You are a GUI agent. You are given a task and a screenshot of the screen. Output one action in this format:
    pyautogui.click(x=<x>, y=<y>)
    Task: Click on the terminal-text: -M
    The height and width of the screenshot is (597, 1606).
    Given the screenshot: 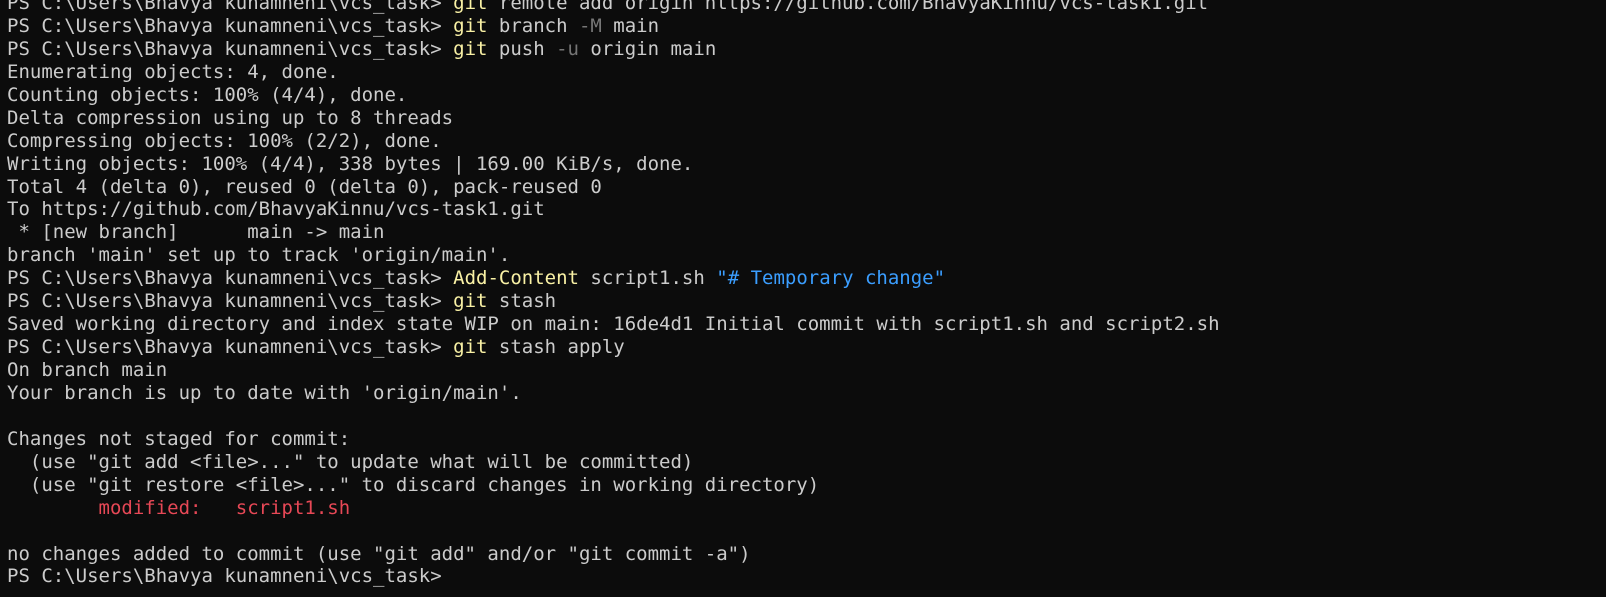 What is the action you would take?
    pyautogui.click(x=590, y=25)
    